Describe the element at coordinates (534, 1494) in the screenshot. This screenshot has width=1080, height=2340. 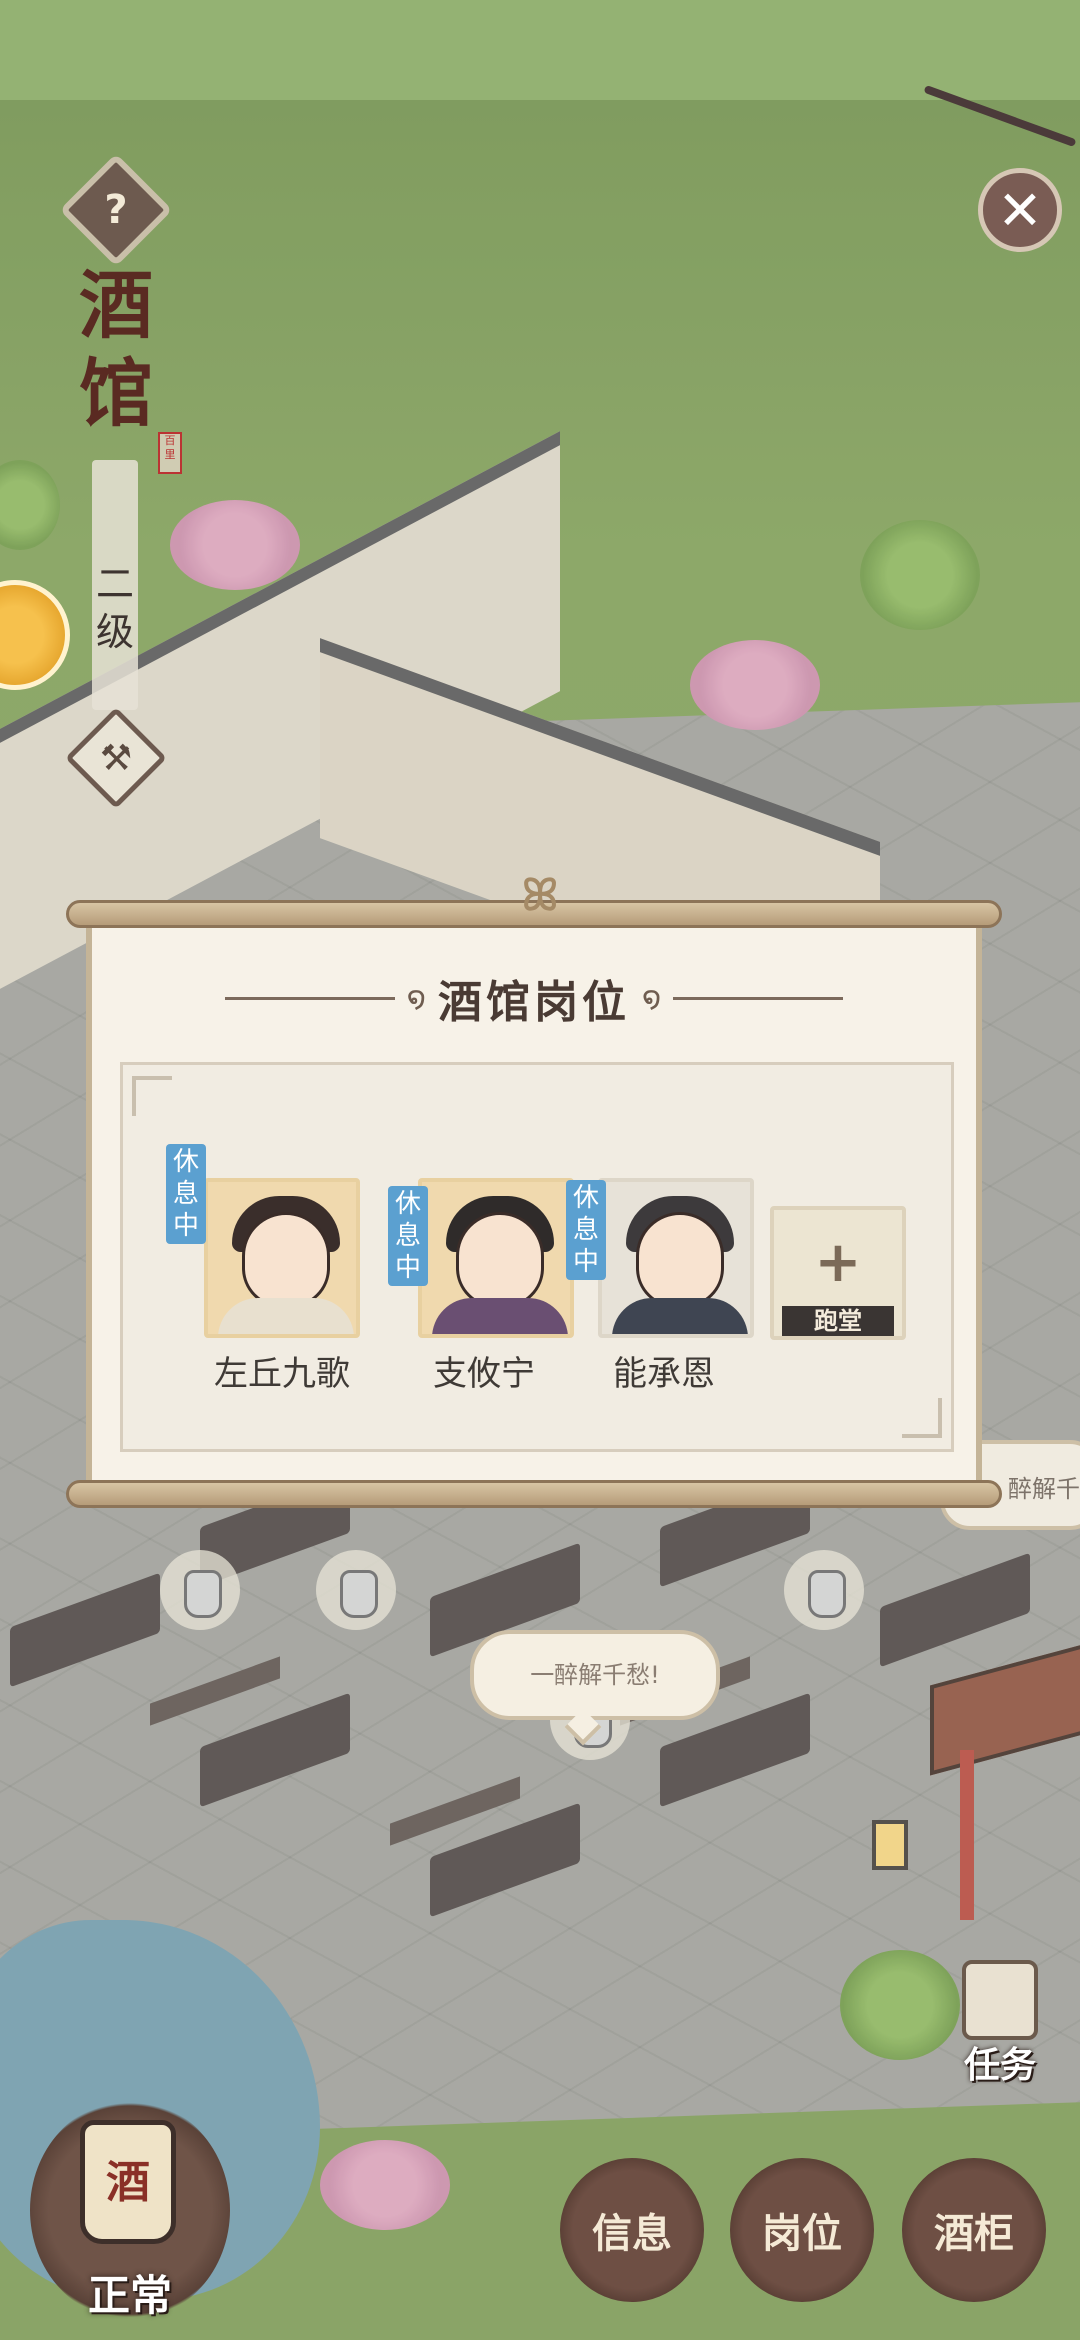
I see `scroll-rod-bottom` at that location.